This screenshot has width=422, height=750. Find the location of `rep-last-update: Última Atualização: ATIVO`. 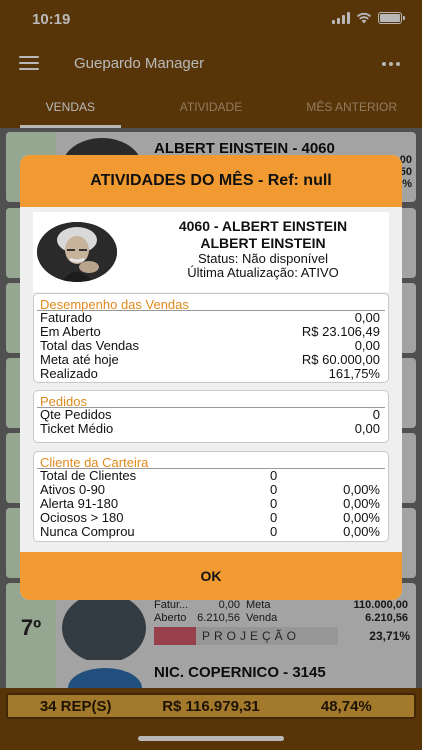

rep-last-update: Última Atualização: ATIVO is located at coordinates (263, 272).